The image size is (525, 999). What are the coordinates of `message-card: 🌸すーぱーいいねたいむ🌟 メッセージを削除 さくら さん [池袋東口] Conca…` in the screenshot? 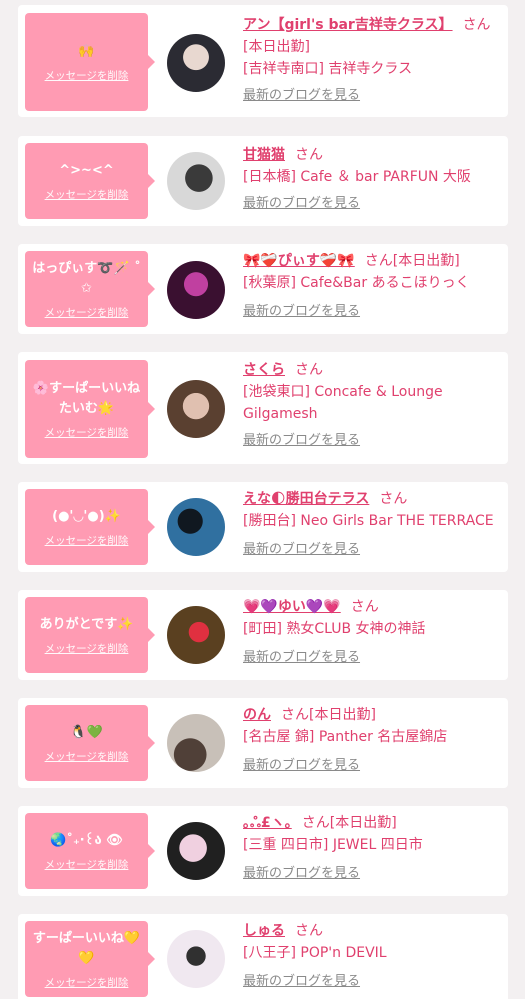 It's located at (263, 408).